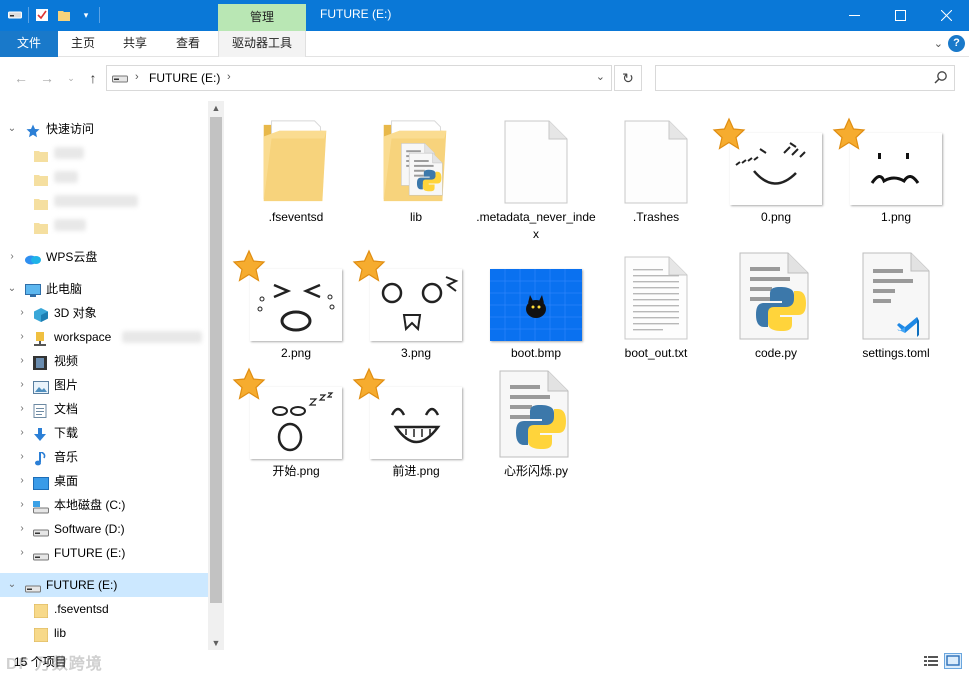  I want to click on window-title: FUTURE (E:), so click(356, 14).